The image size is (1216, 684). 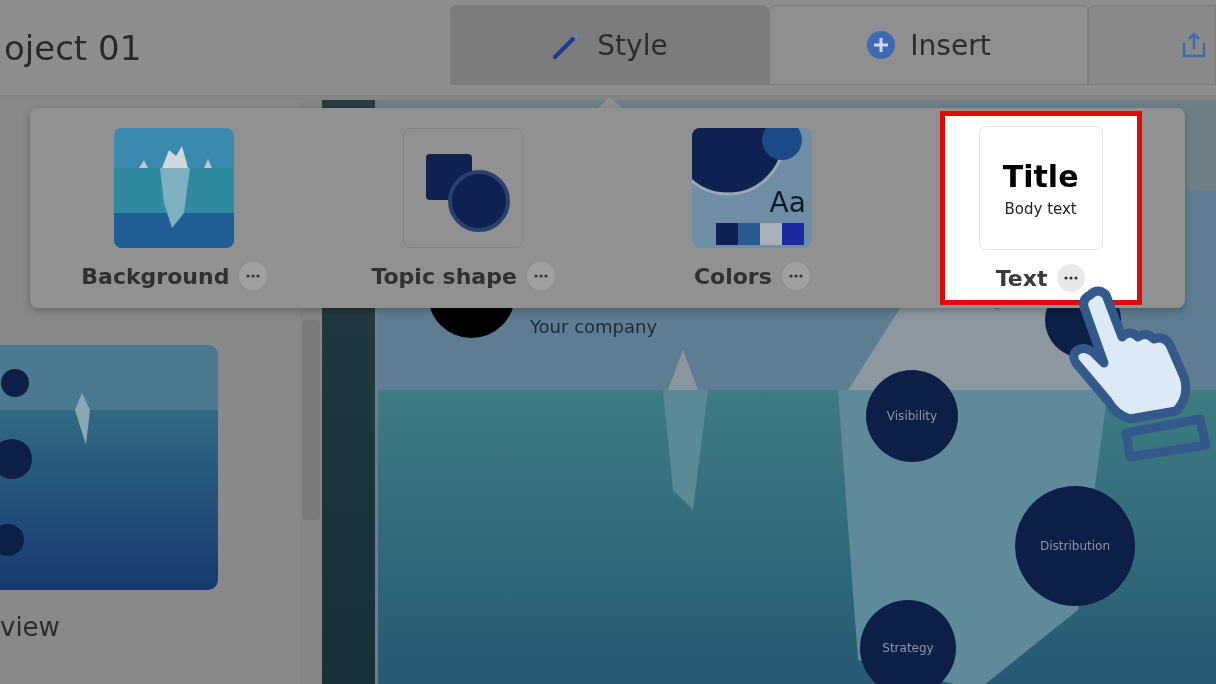 I want to click on option-label: Topic shape, so click(x=444, y=276).